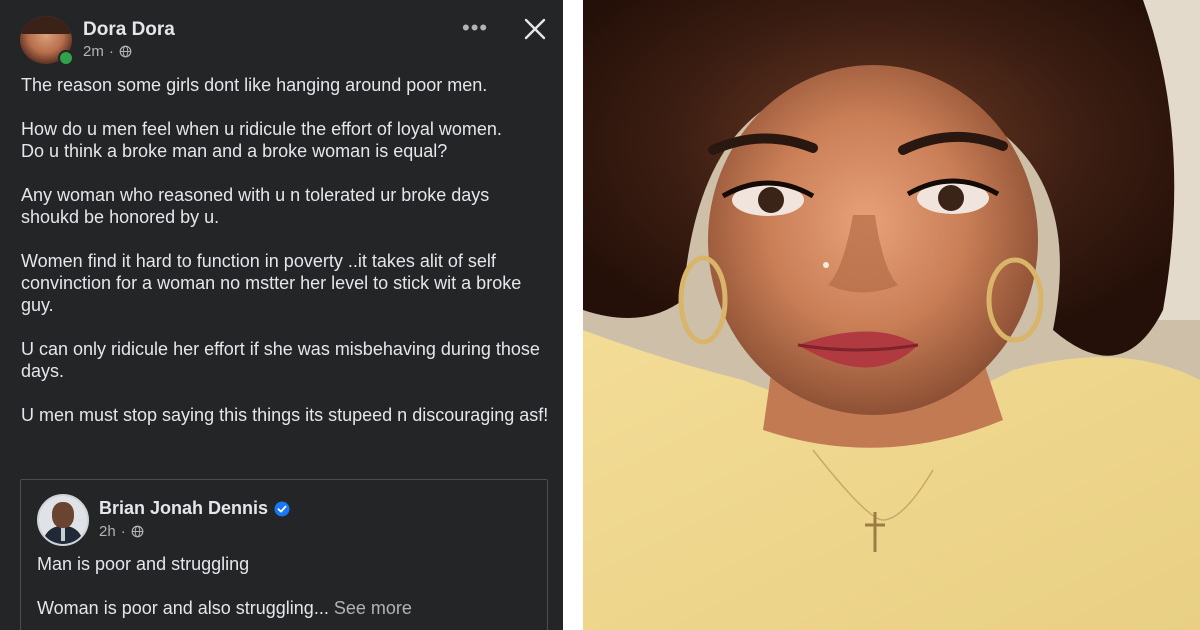 This screenshot has width=1200, height=630. Describe the element at coordinates (573, 315) in the screenshot. I see `panel-divider` at that location.